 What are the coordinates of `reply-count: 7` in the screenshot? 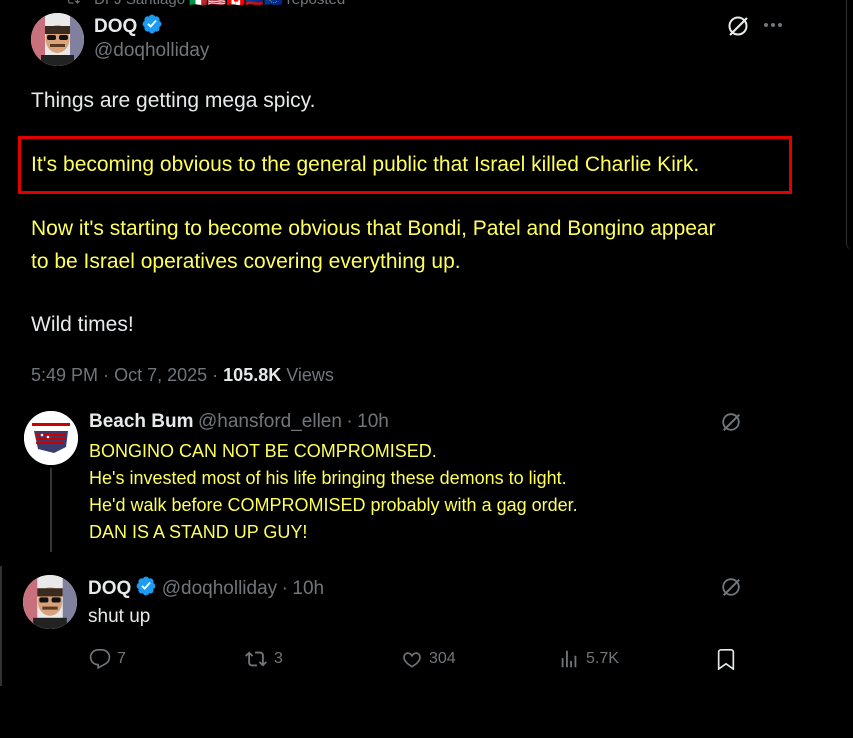 It's located at (121, 658).